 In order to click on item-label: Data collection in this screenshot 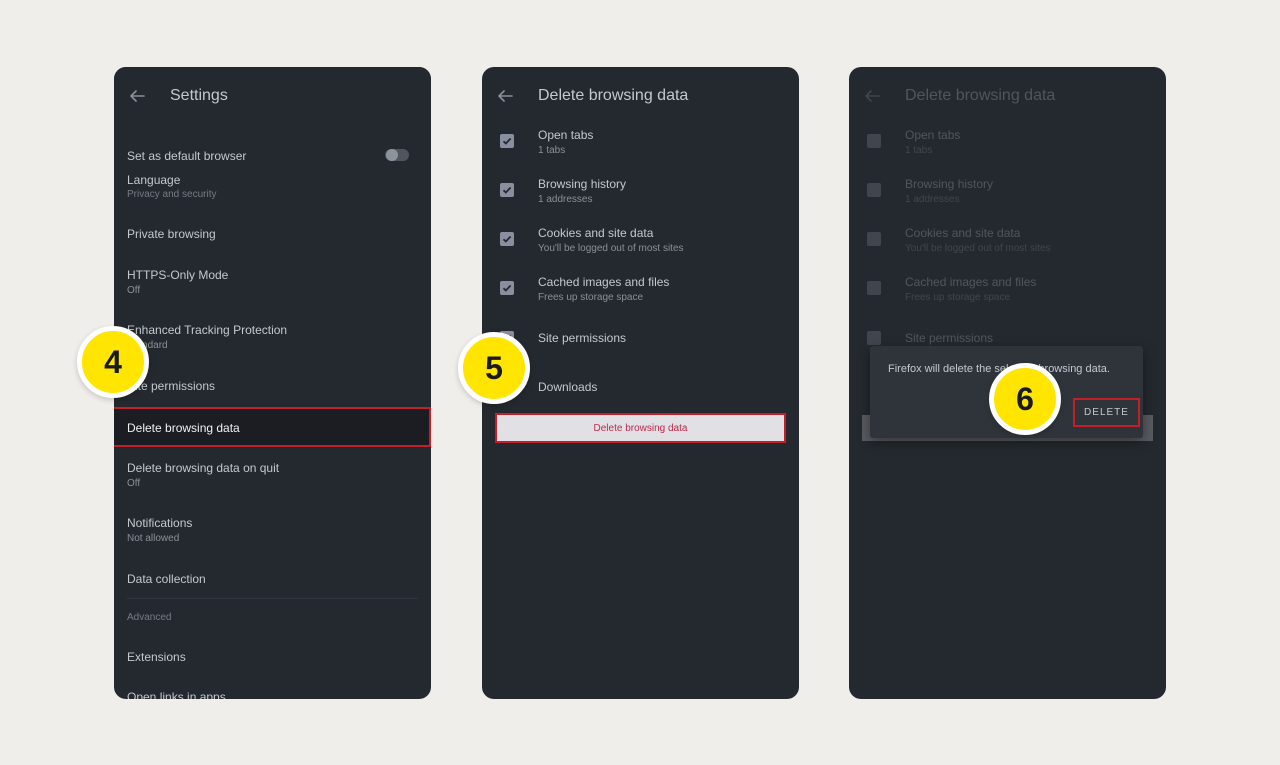, I will do `click(166, 579)`.